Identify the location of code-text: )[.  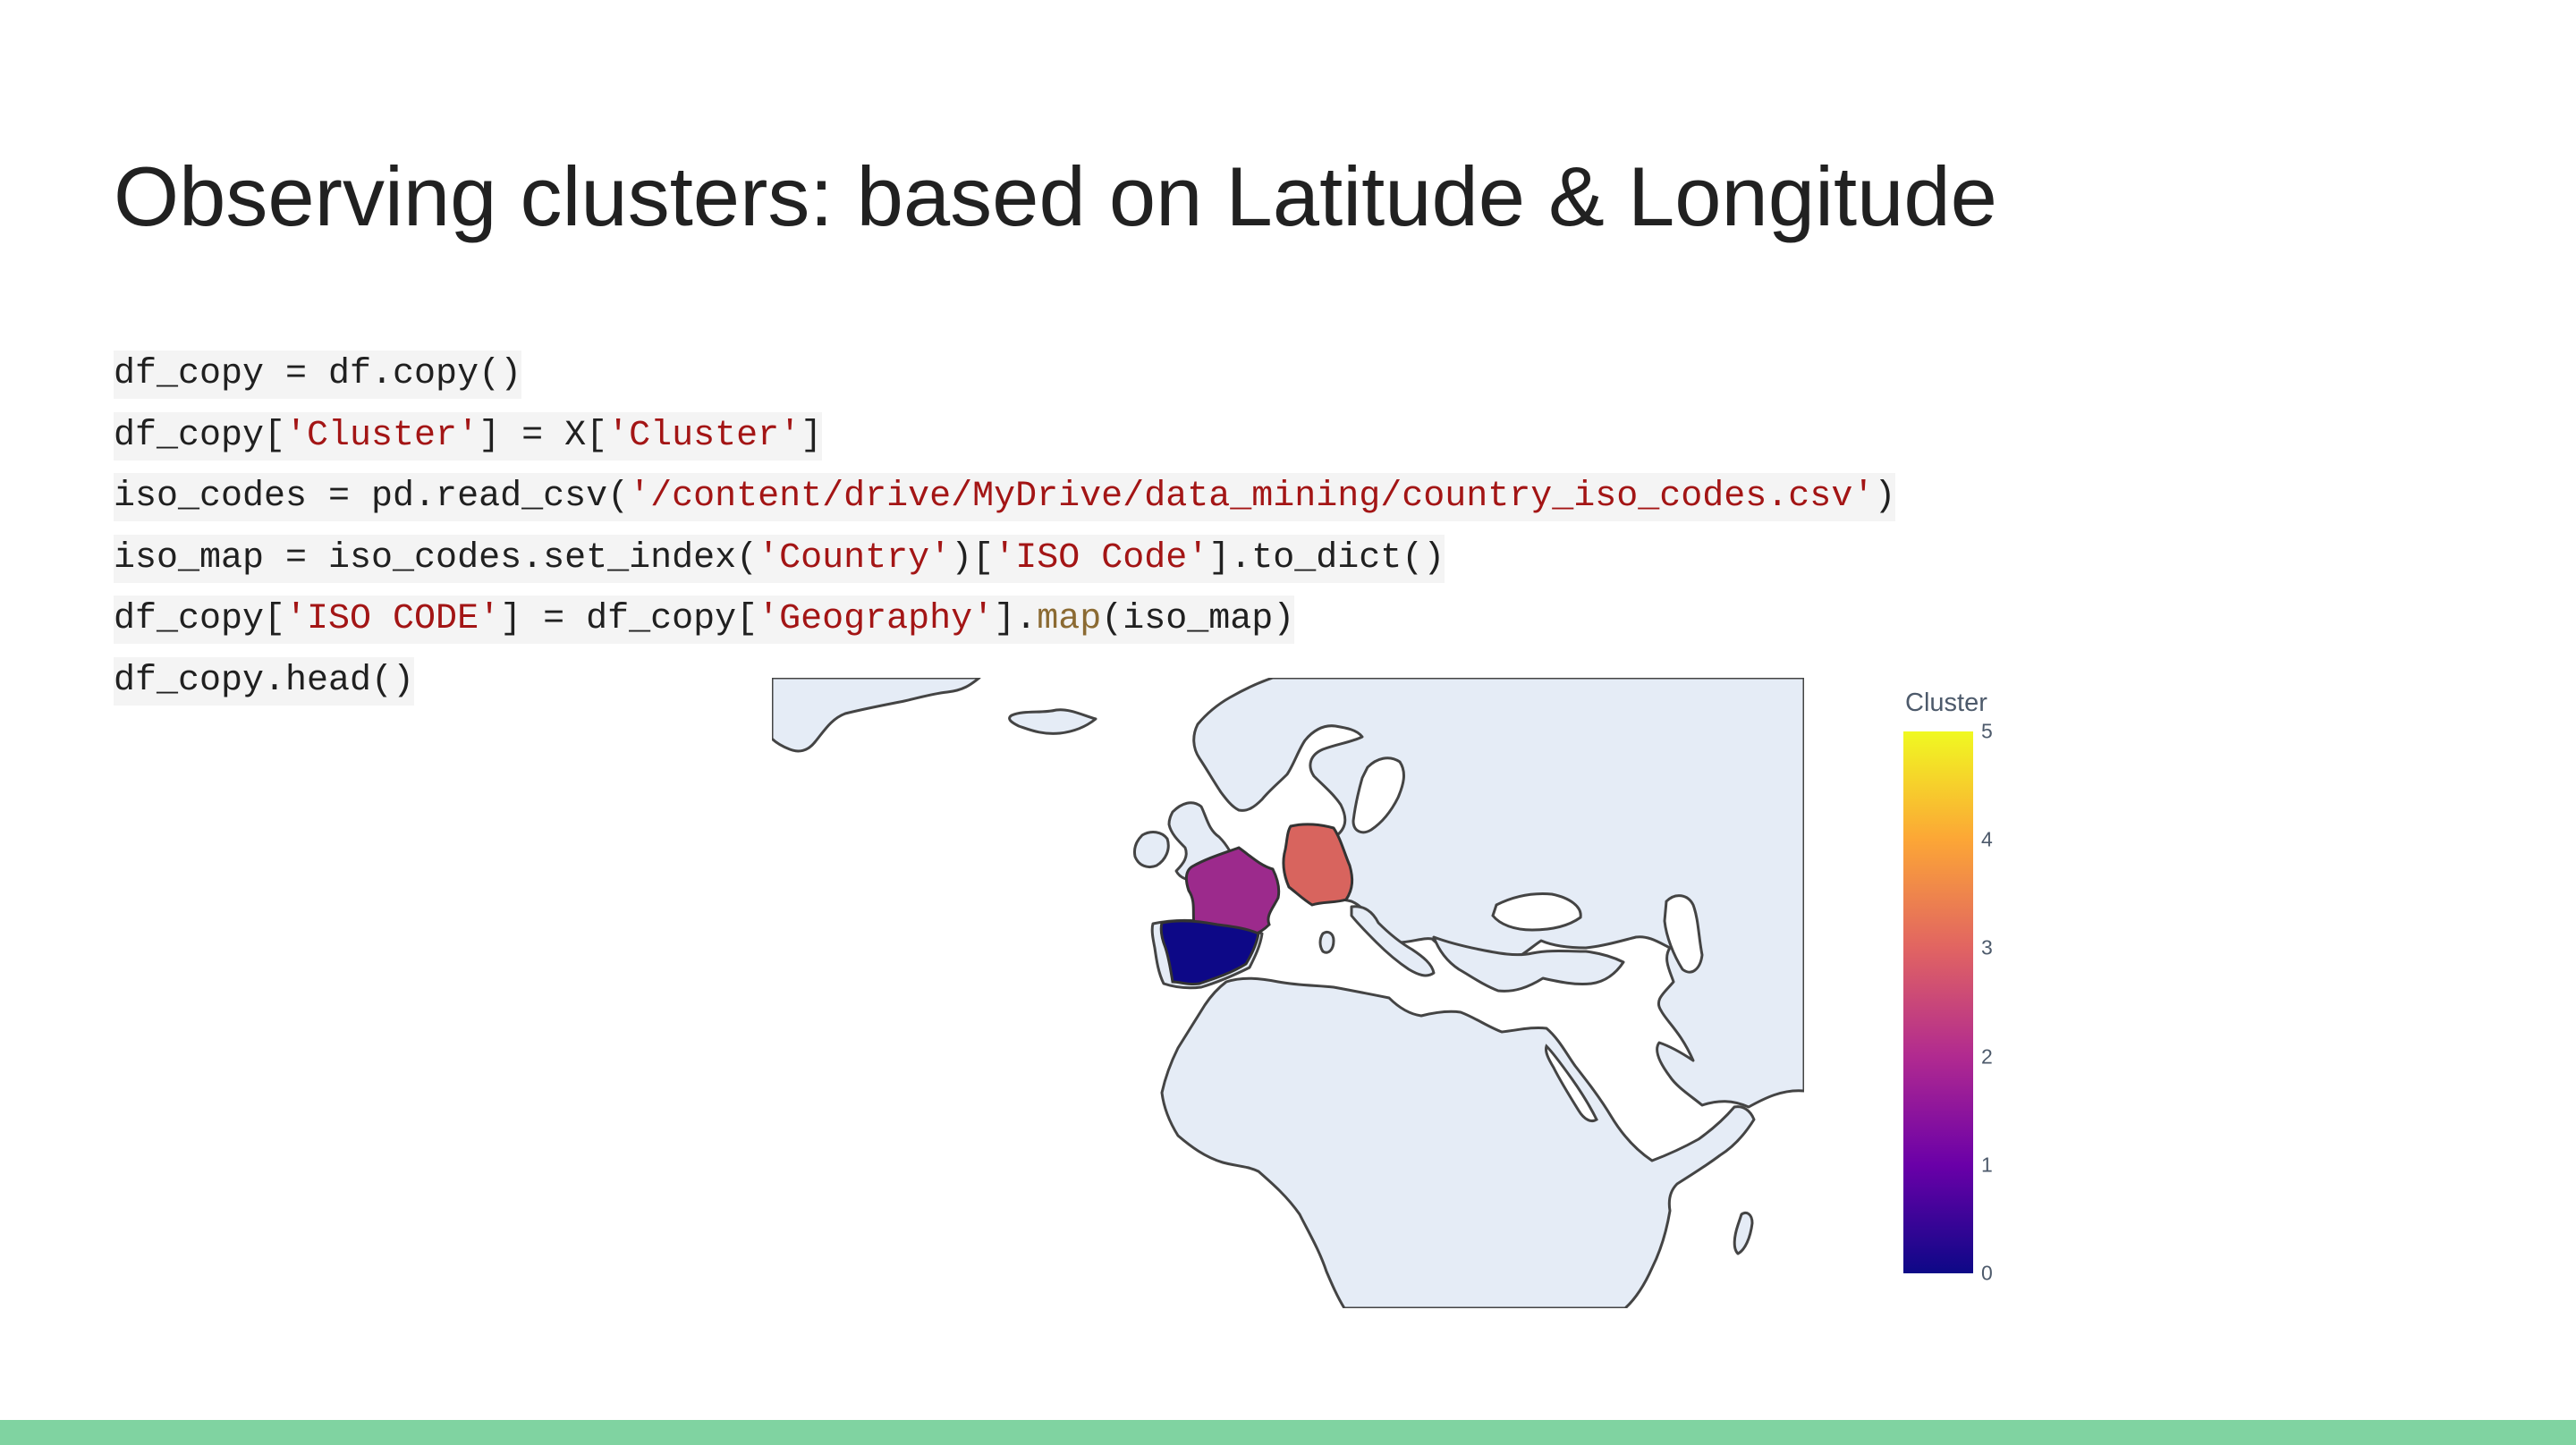
(973, 558).